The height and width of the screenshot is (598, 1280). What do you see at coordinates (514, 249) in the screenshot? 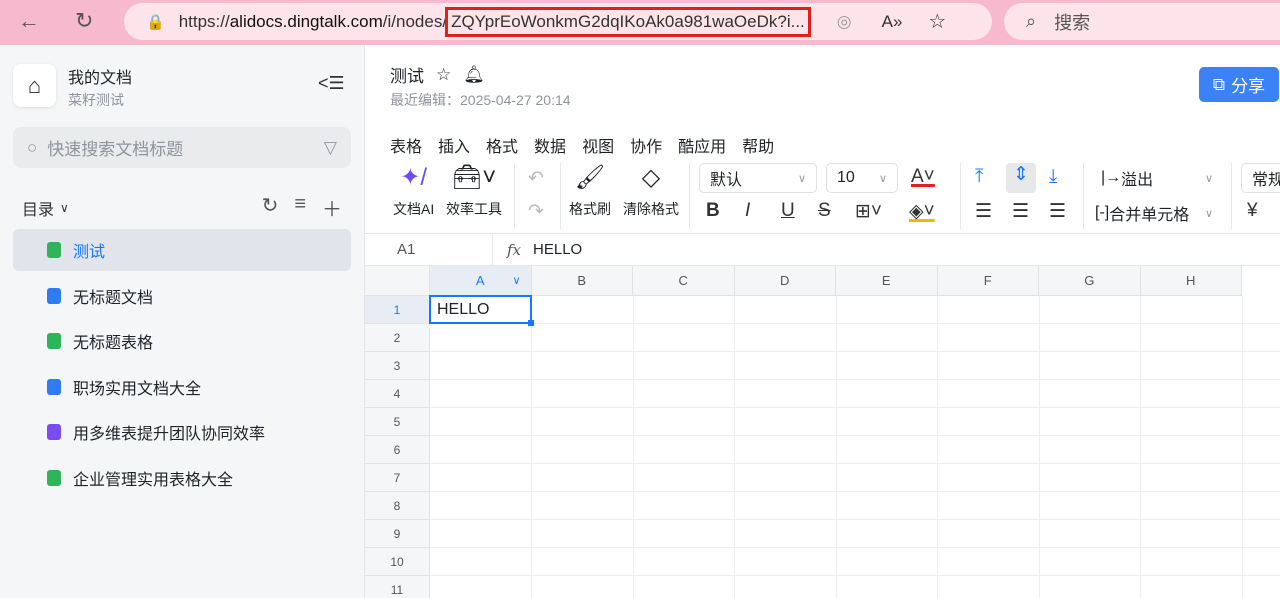
I see `fx-icon: fx` at bounding box center [514, 249].